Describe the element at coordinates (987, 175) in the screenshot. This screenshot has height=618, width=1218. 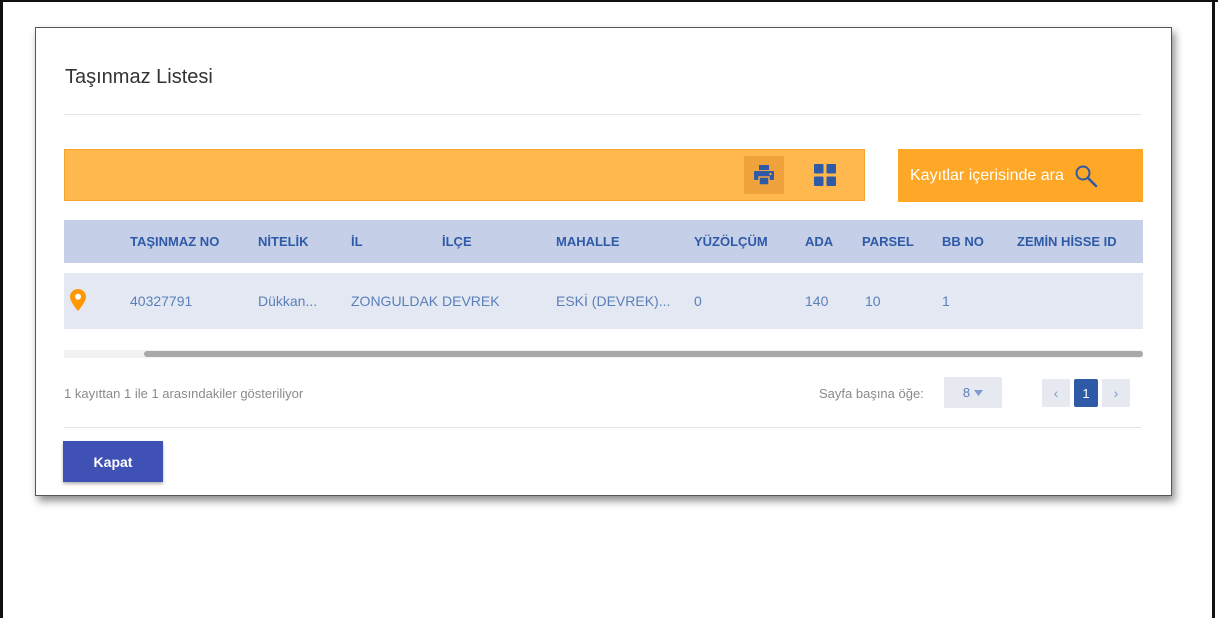
I see `search-label: Kayıtlar içerisinde ara` at that location.